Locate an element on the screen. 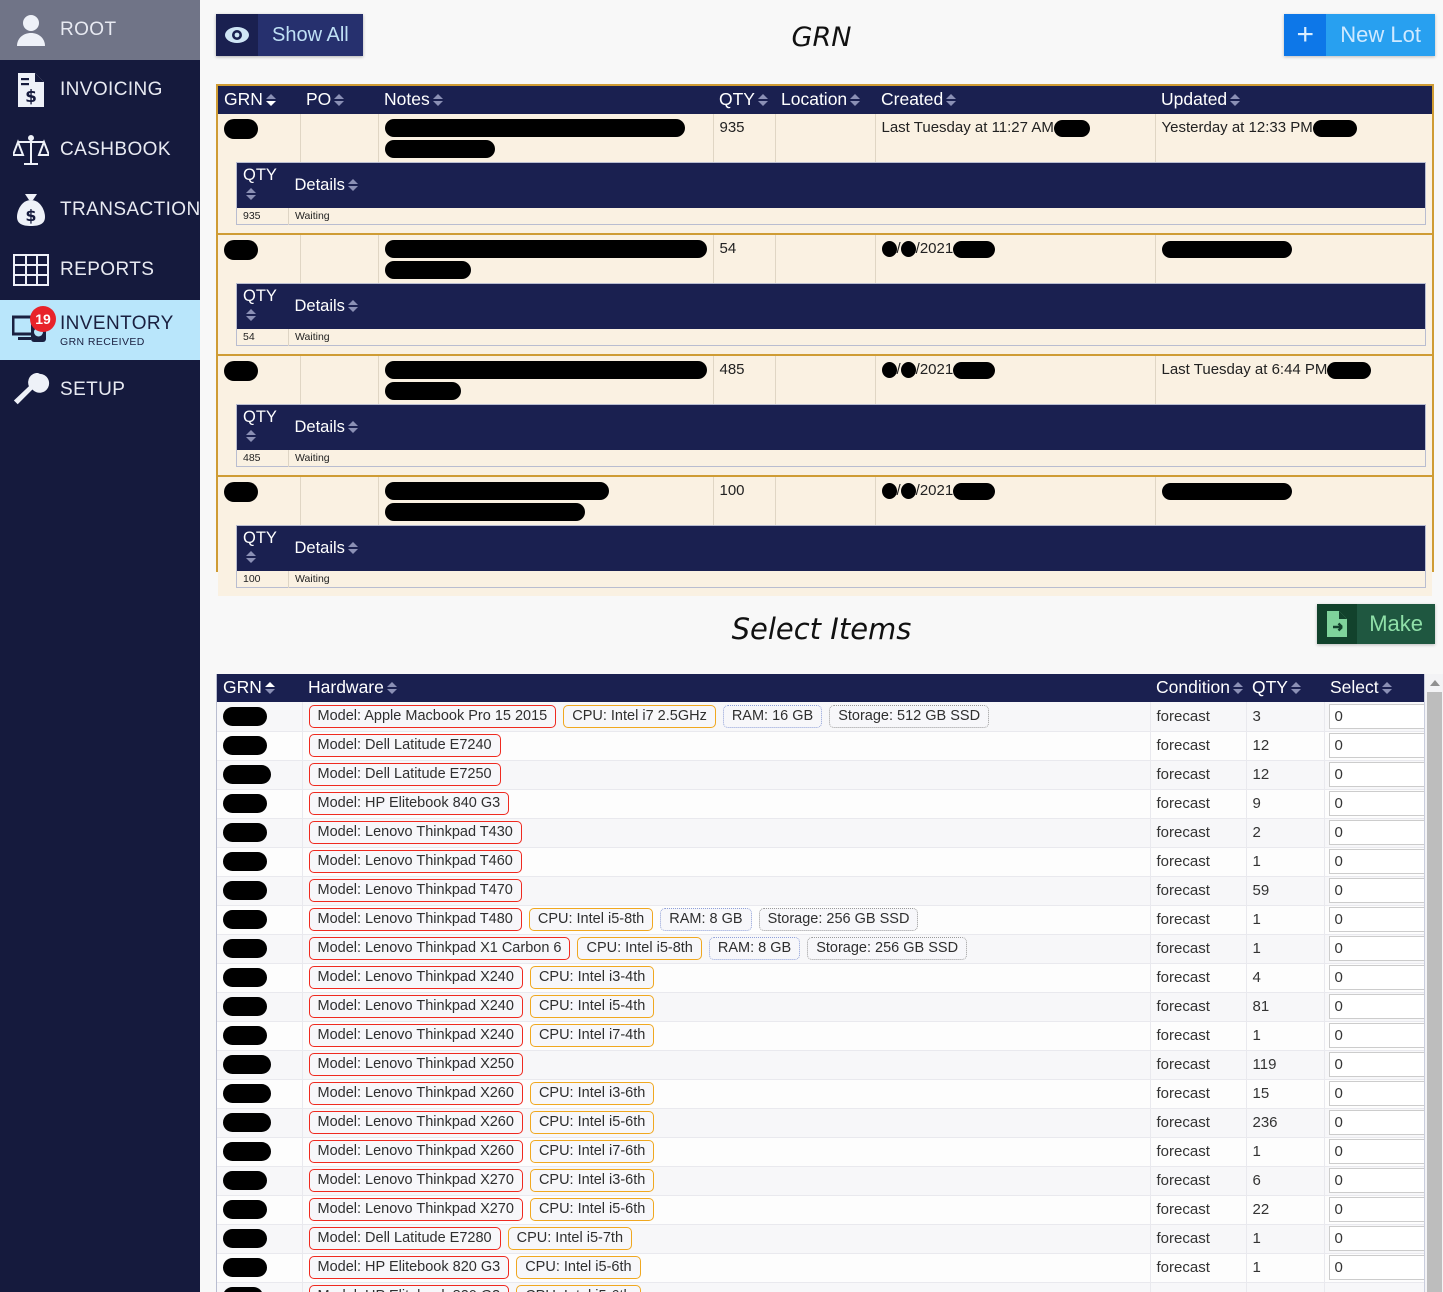 The image size is (1443, 1292). grn-detail-row-item: 54 Waiting is located at coordinates (831, 337).